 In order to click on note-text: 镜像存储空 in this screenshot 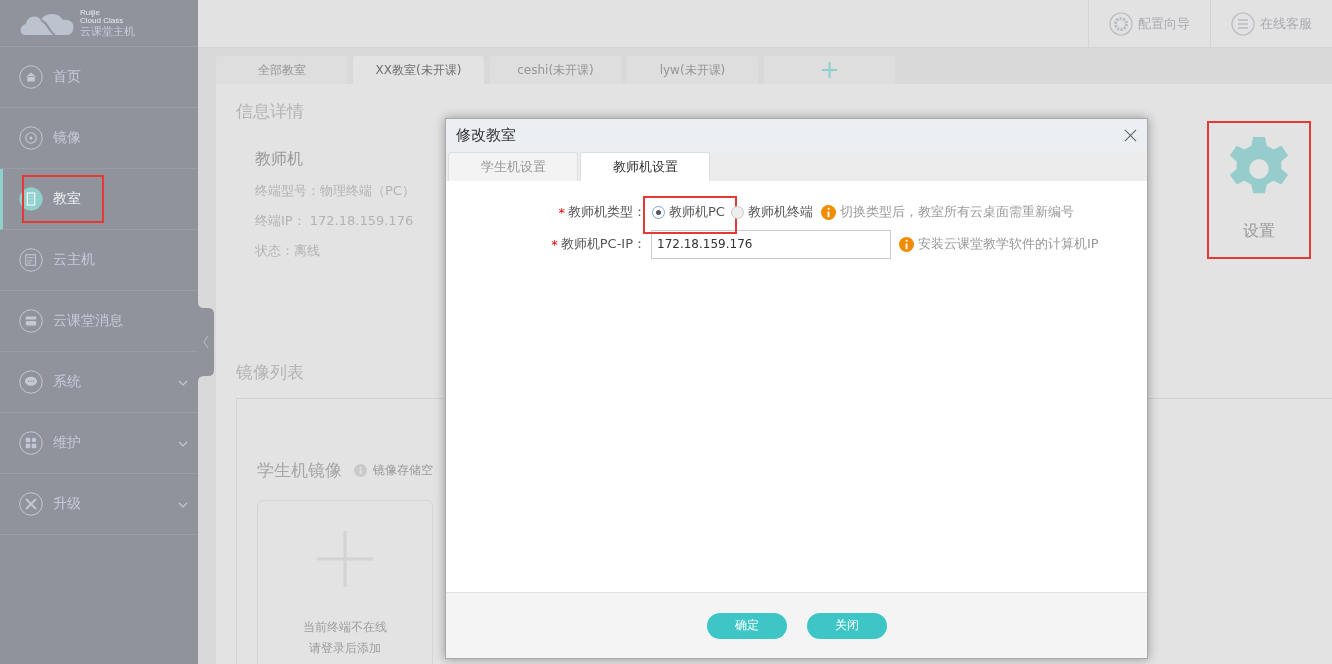, I will do `click(403, 470)`.